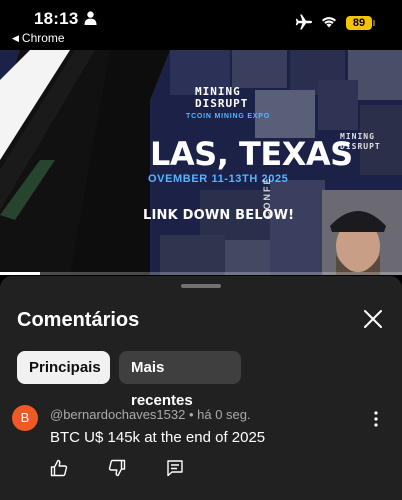 The width and height of the screenshot is (402, 500). Describe the element at coordinates (376, 419) in the screenshot. I see `more-options-icon` at that location.